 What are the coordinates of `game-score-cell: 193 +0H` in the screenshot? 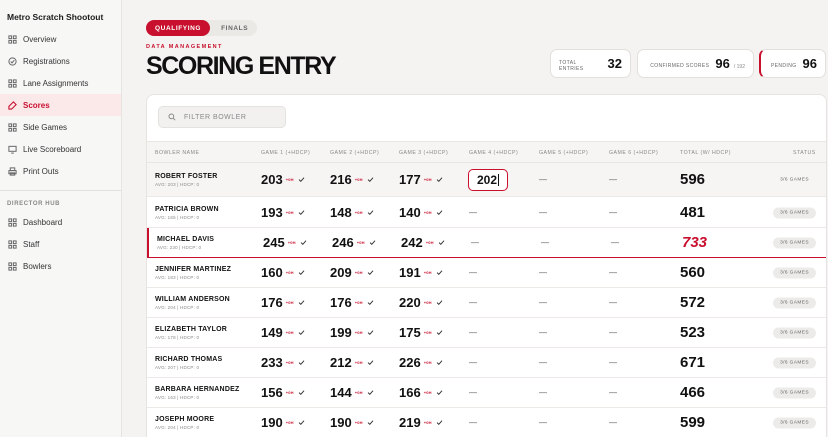 It's located at (283, 212).